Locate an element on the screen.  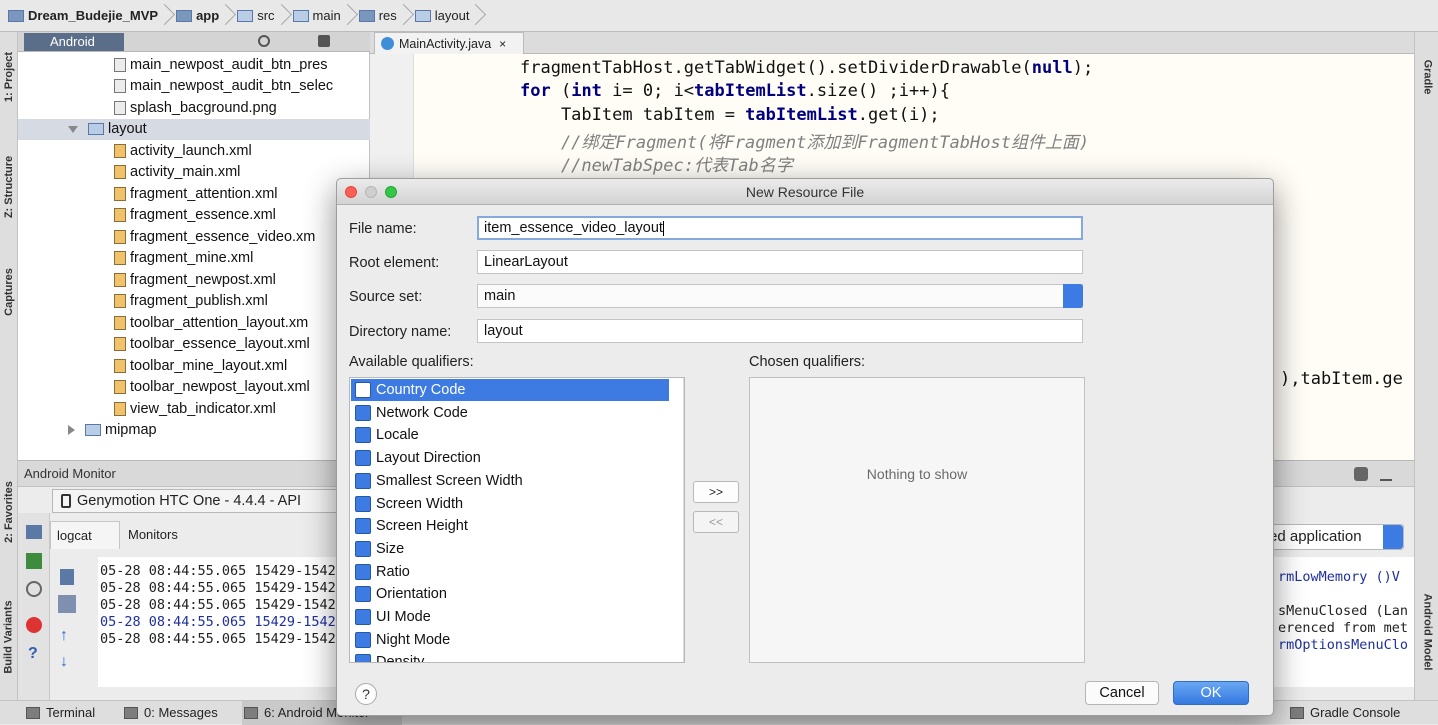
tab-monitors: Monitors is located at coordinates (167, 535).